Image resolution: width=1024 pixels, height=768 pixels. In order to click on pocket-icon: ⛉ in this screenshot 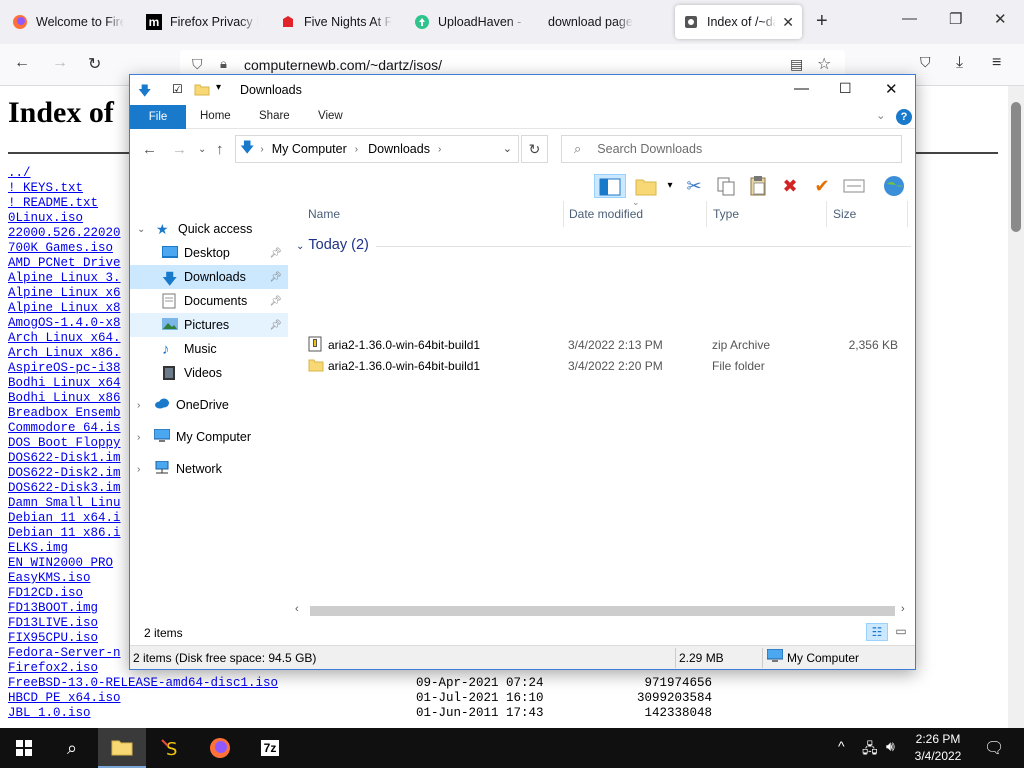, I will do `click(925, 62)`.